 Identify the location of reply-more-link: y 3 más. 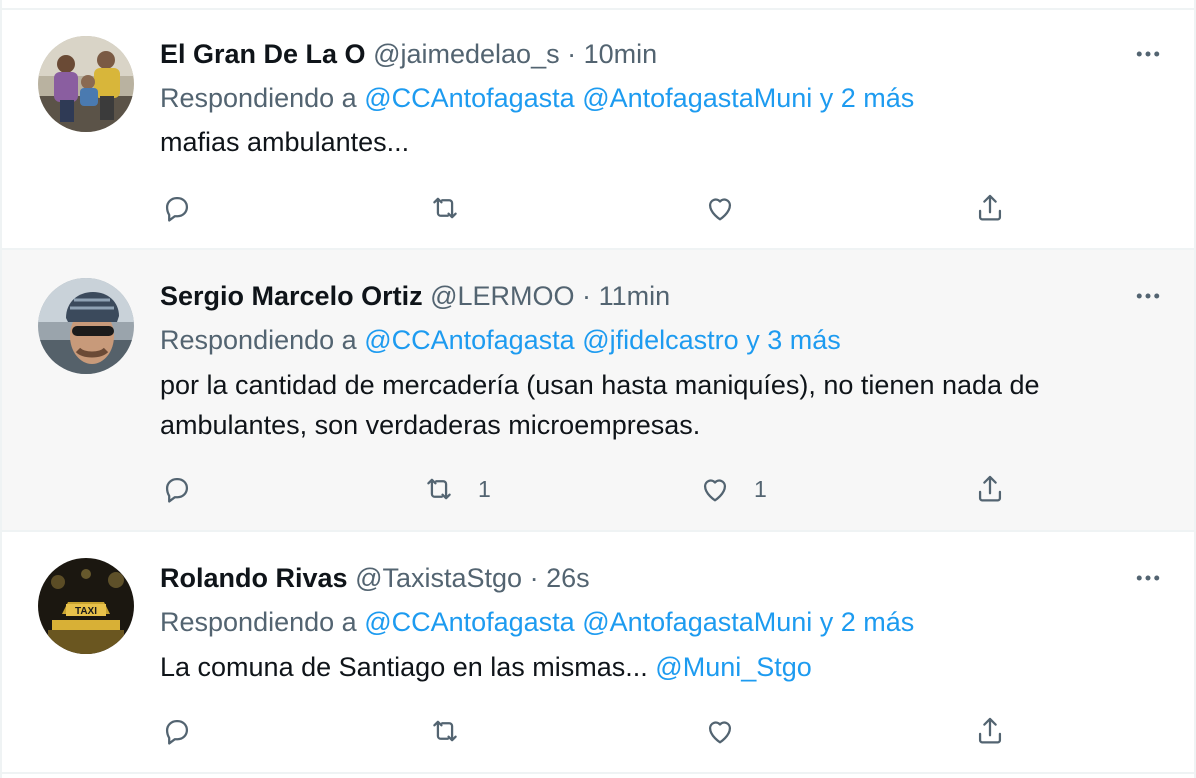
(793, 340).